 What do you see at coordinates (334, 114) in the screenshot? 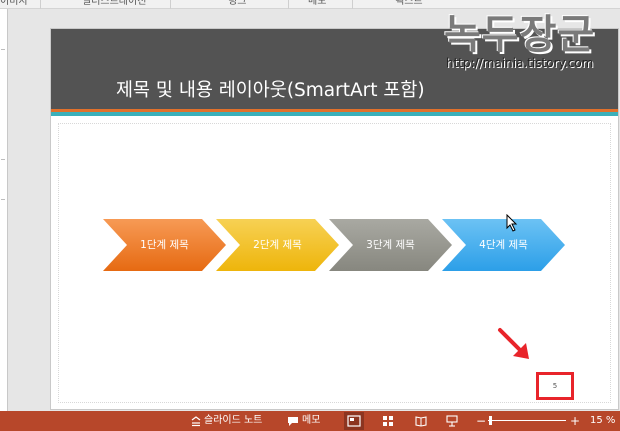
I see `accent-line-teal` at bounding box center [334, 114].